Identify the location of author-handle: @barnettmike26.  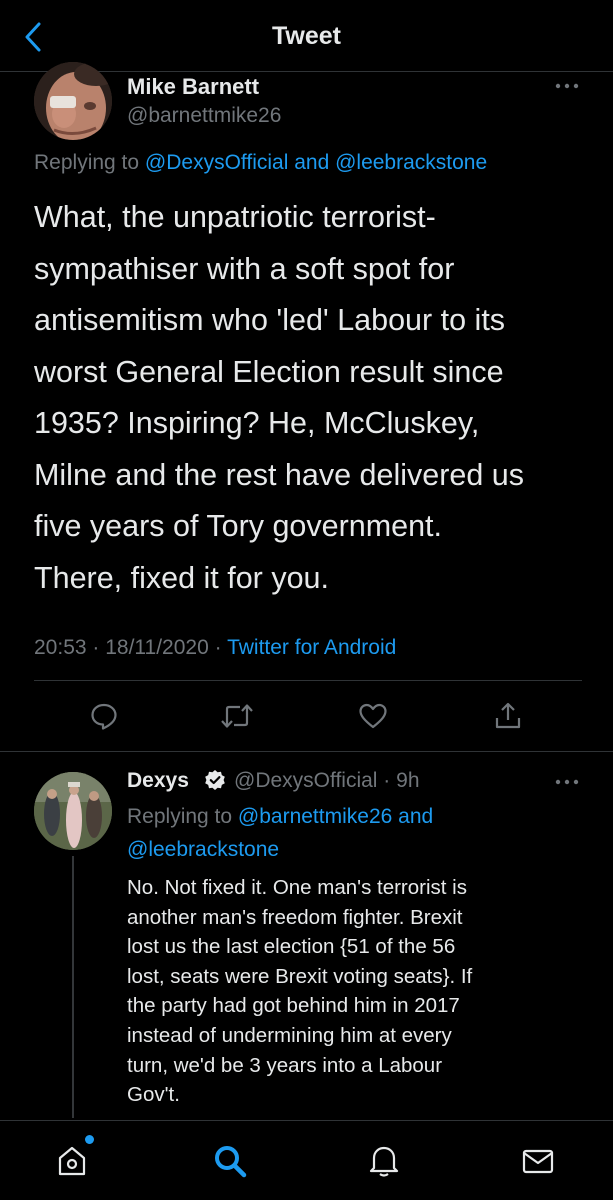
(204, 116).